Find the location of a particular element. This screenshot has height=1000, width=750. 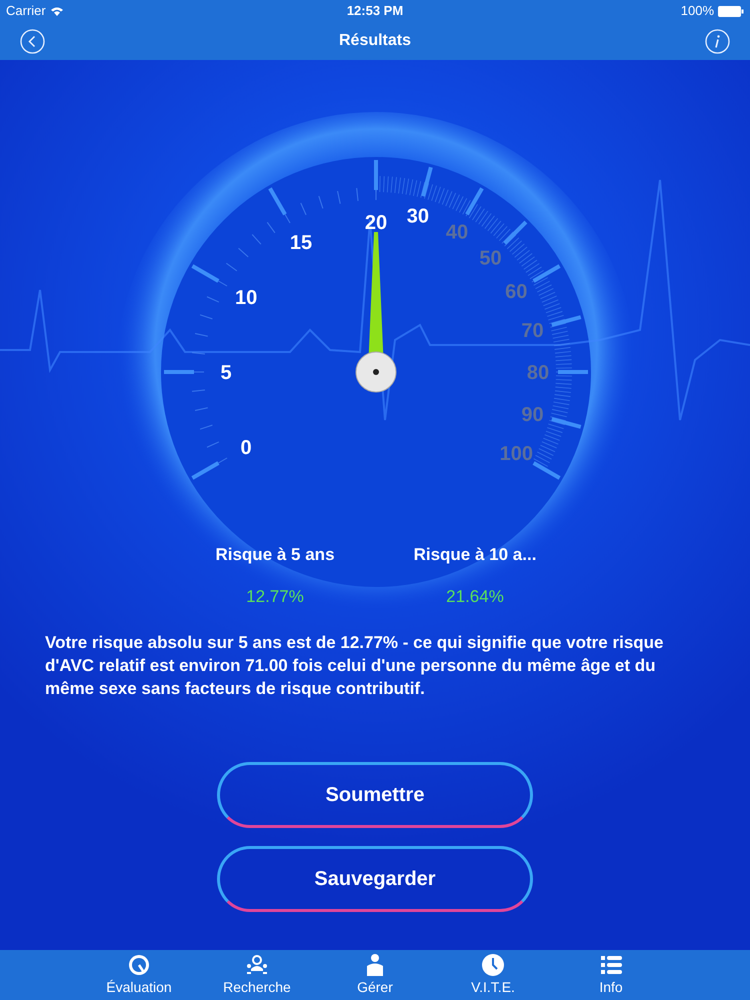

dial-label: 10 is located at coordinates (246, 298).